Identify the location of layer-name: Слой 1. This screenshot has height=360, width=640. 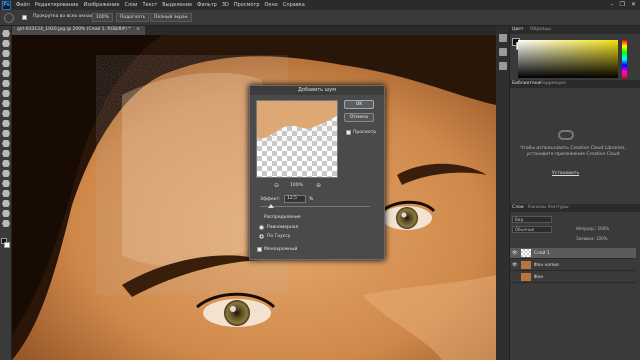
(541, 253).